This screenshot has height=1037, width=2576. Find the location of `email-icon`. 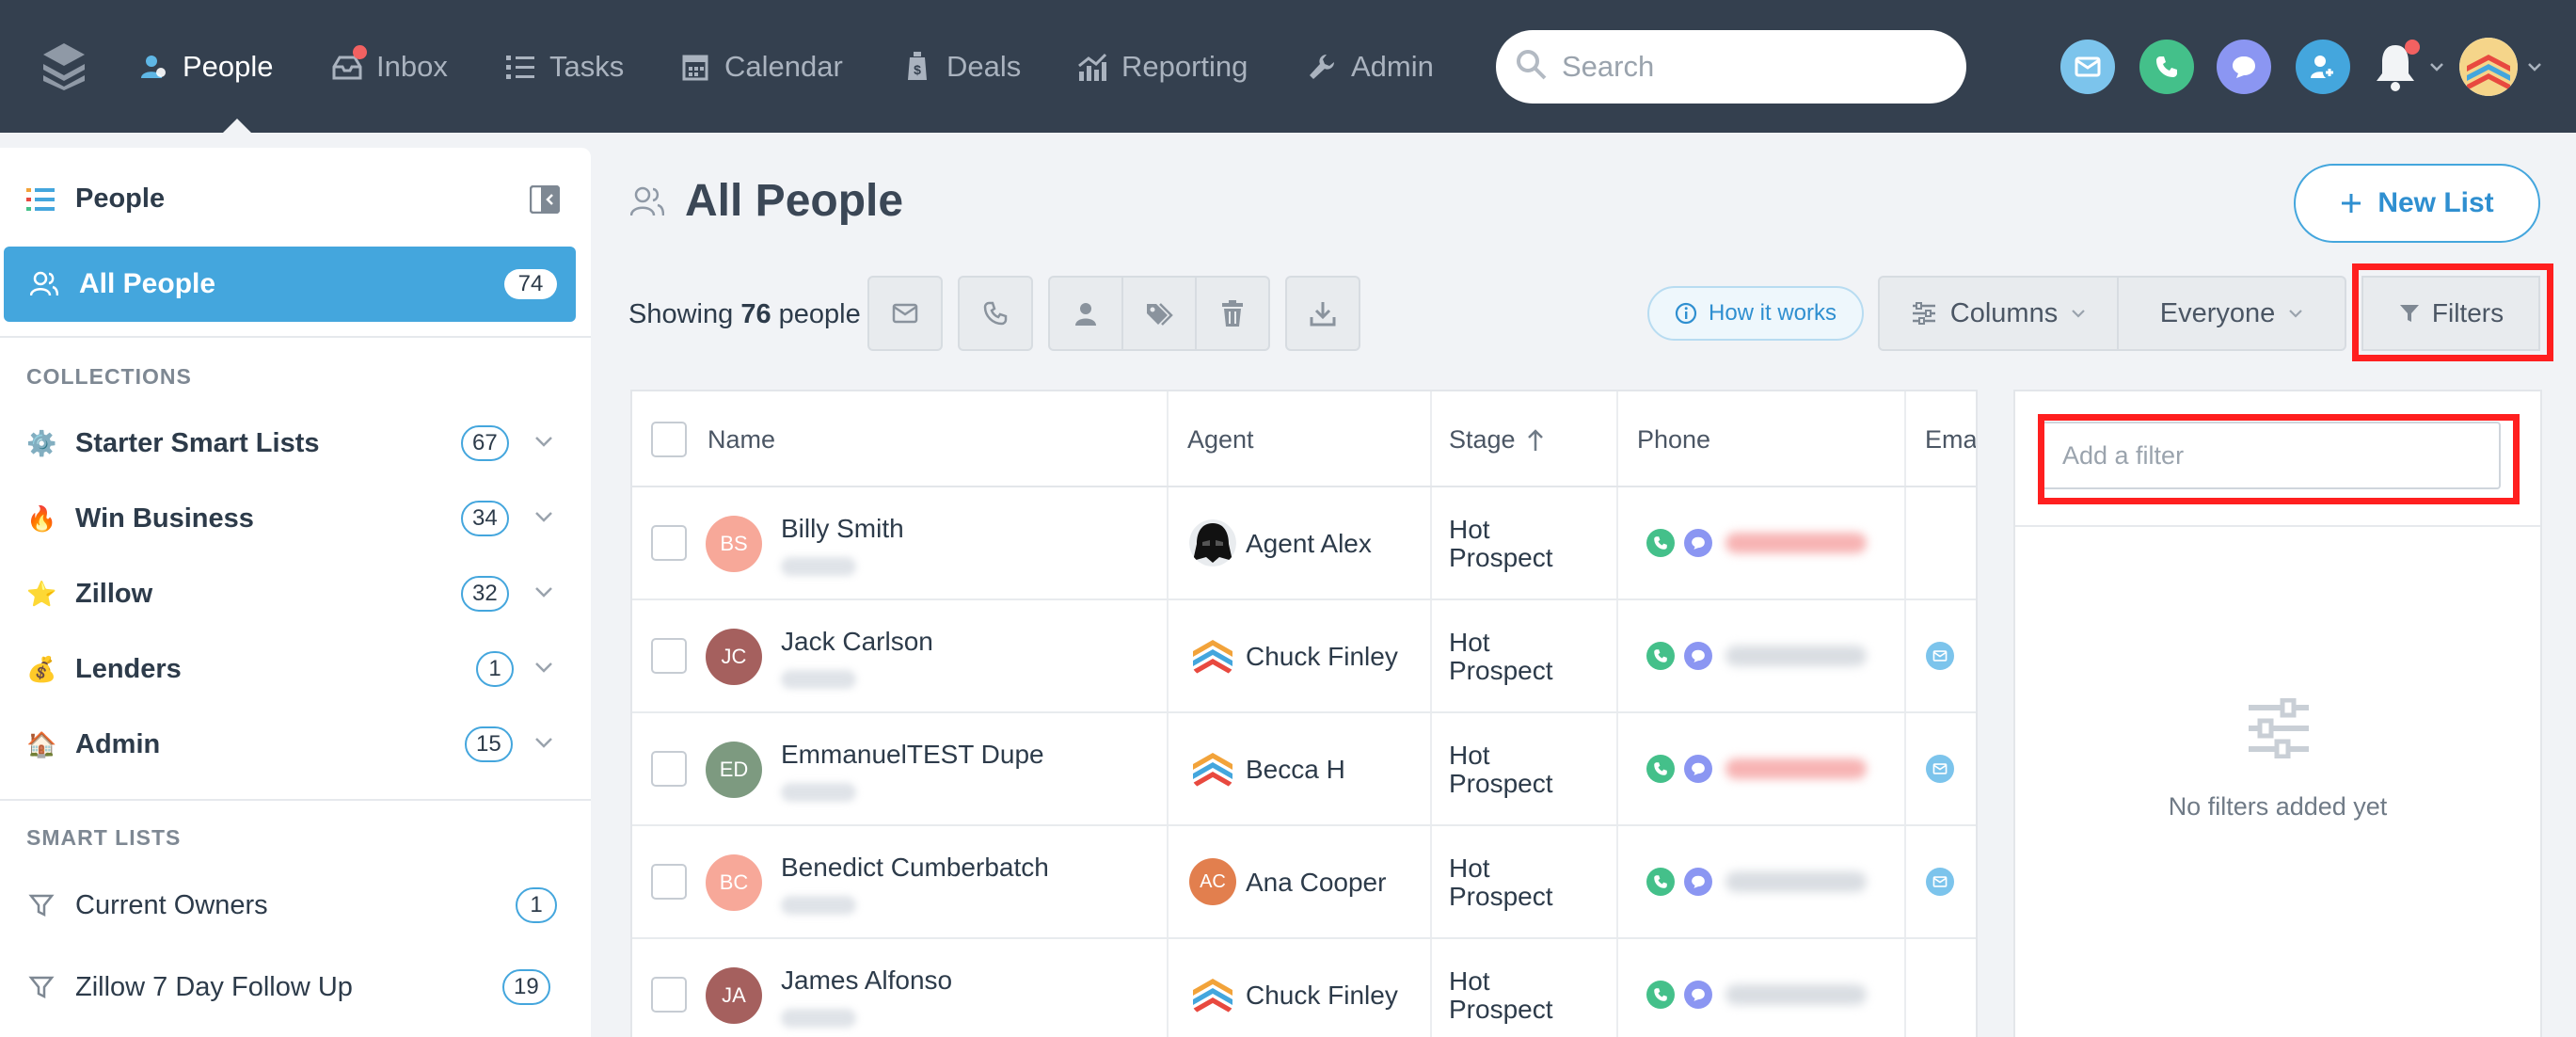

email-icon is located at coordinates (1940, 881).